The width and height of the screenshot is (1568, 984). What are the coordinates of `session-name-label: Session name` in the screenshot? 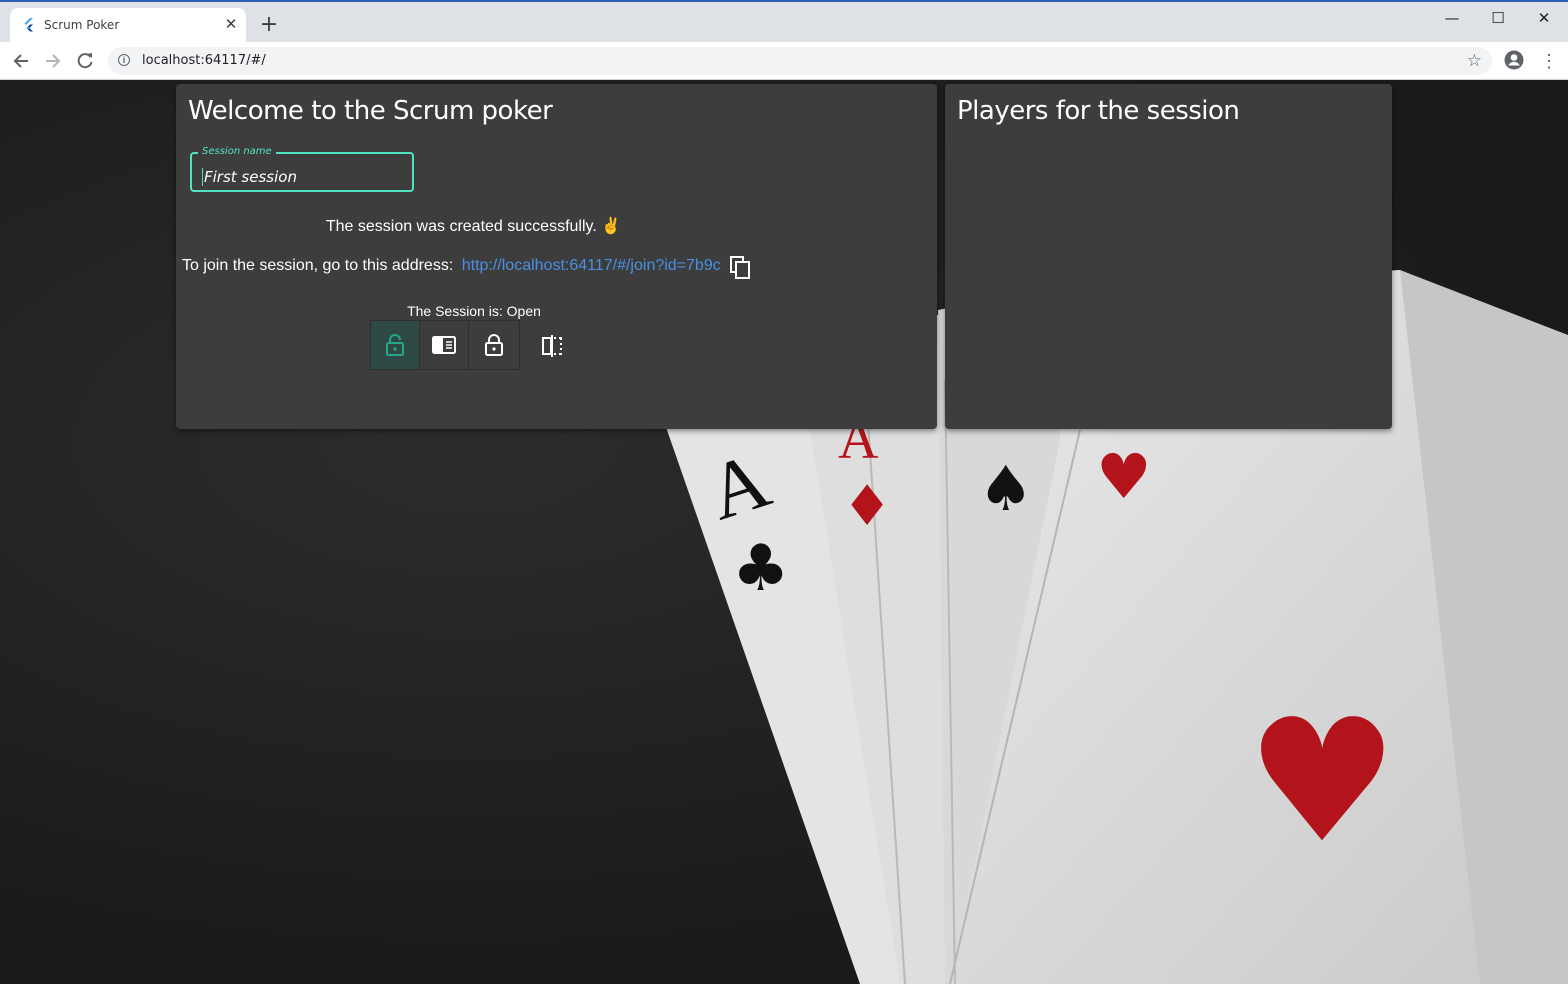 It's located at (237, 151).